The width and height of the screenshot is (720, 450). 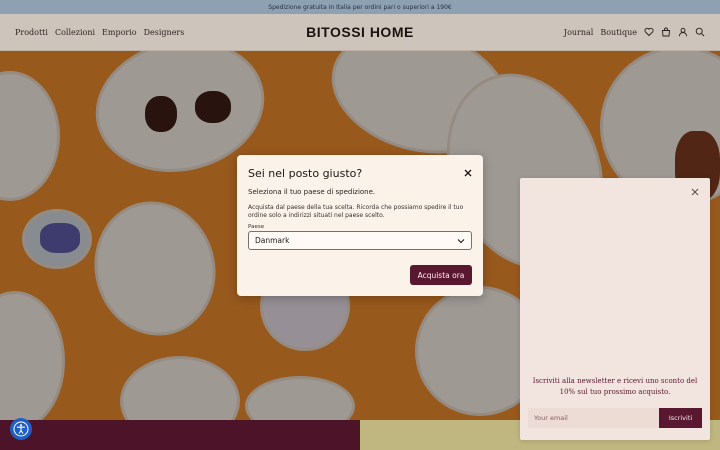 I want to click on bag-icon, so click(x=666, y=32).